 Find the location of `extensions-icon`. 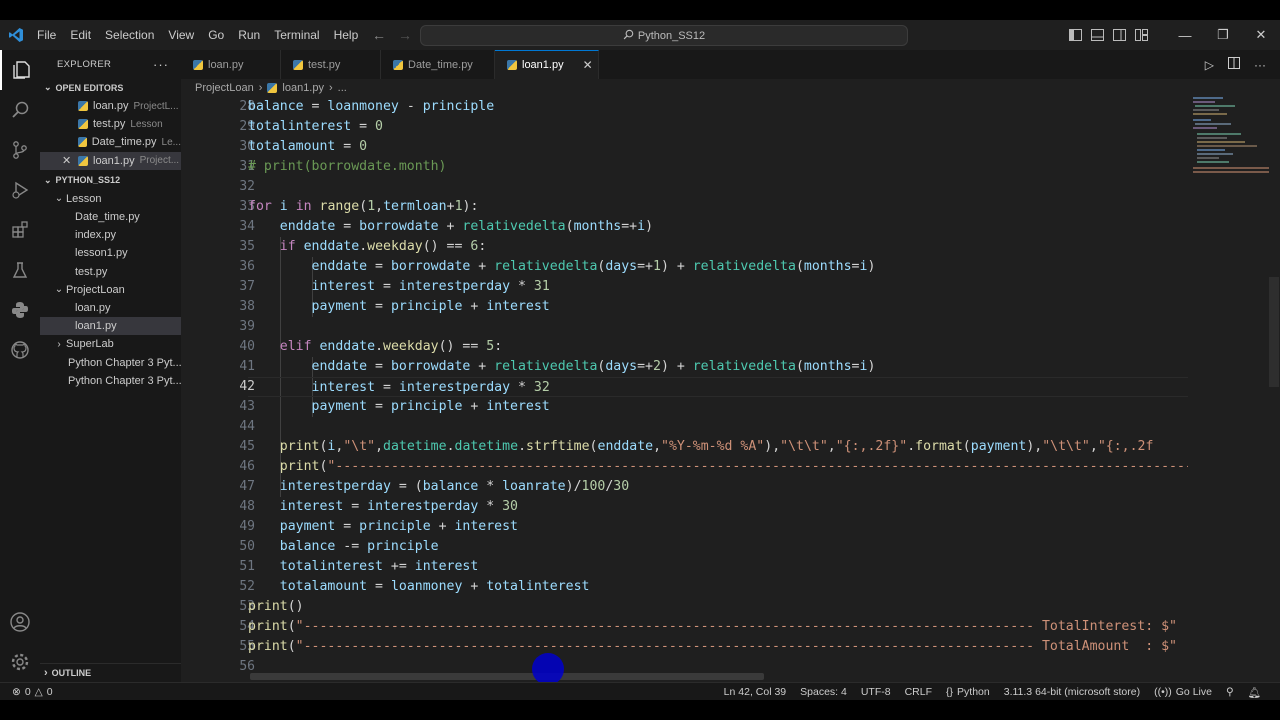

extensions-icon is located at coordinates (20, 230).